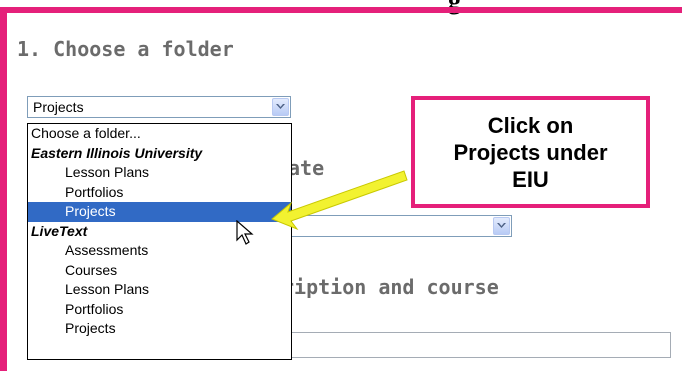  What do you see at coordinates (390, 287) in the screenshot?
I see `step3-heading: ription and course` at bounding box center [390, 287].